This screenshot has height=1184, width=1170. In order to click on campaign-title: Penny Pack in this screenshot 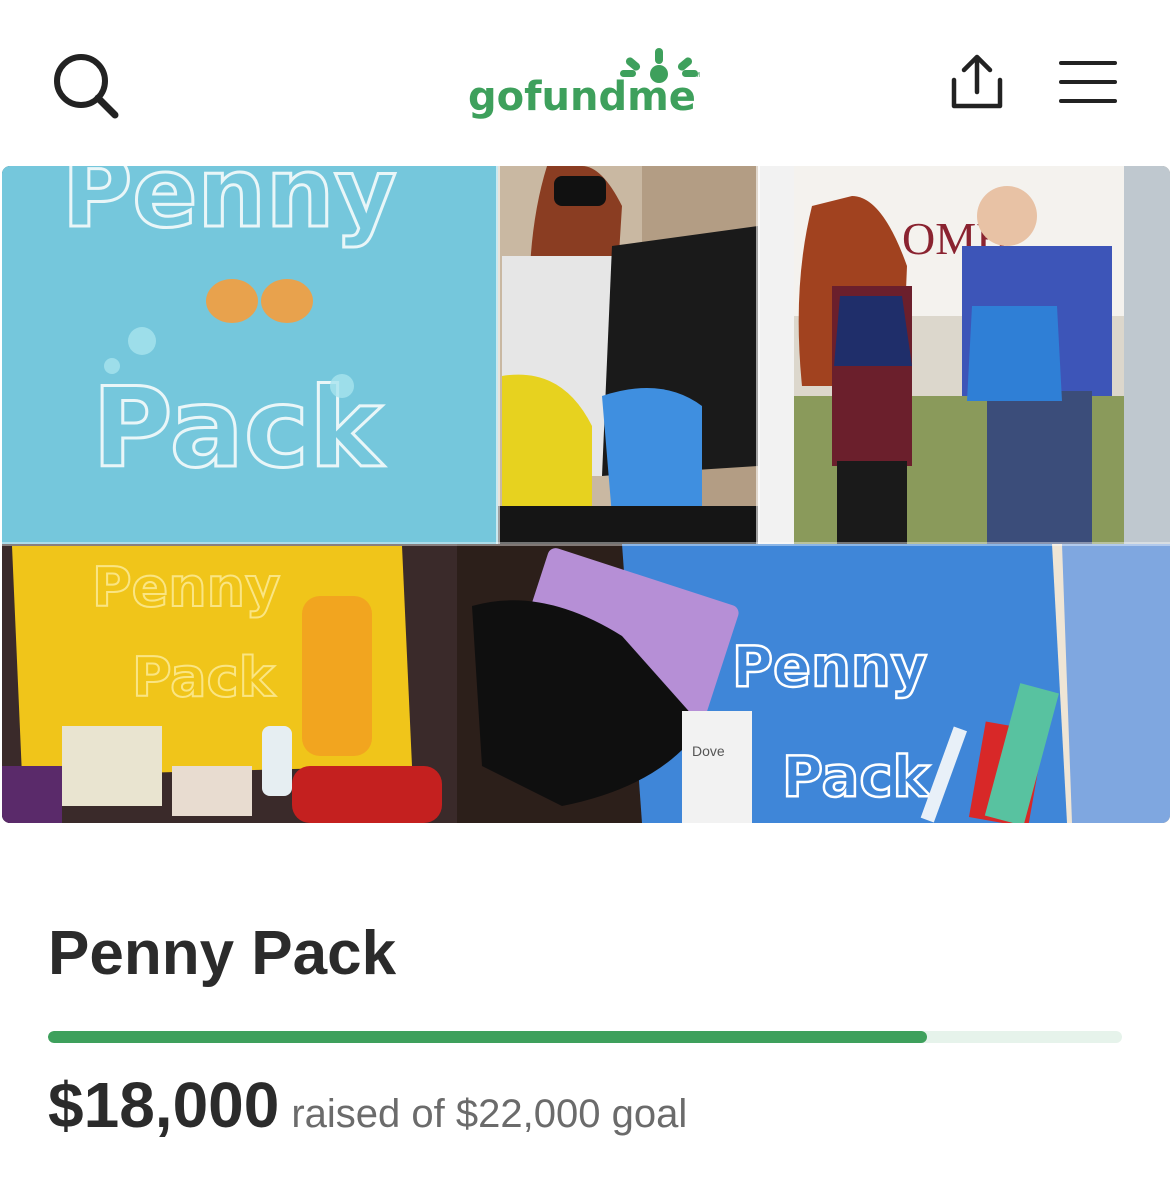, I will do `click(222, 953)`.